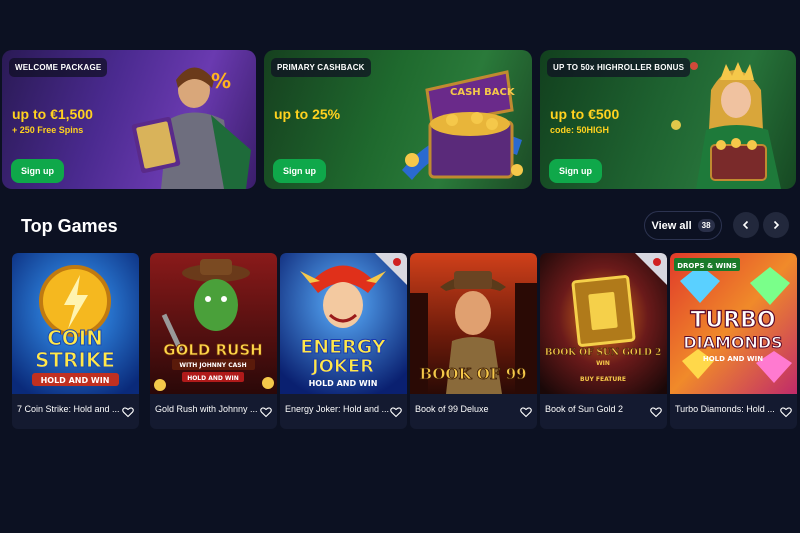 The image size is (800, 533). What do you see at coordinates (462, 125) in the screenshot?
I see `treasure-chest-illustration: CASH BACK` at bounding box center [462, 125].